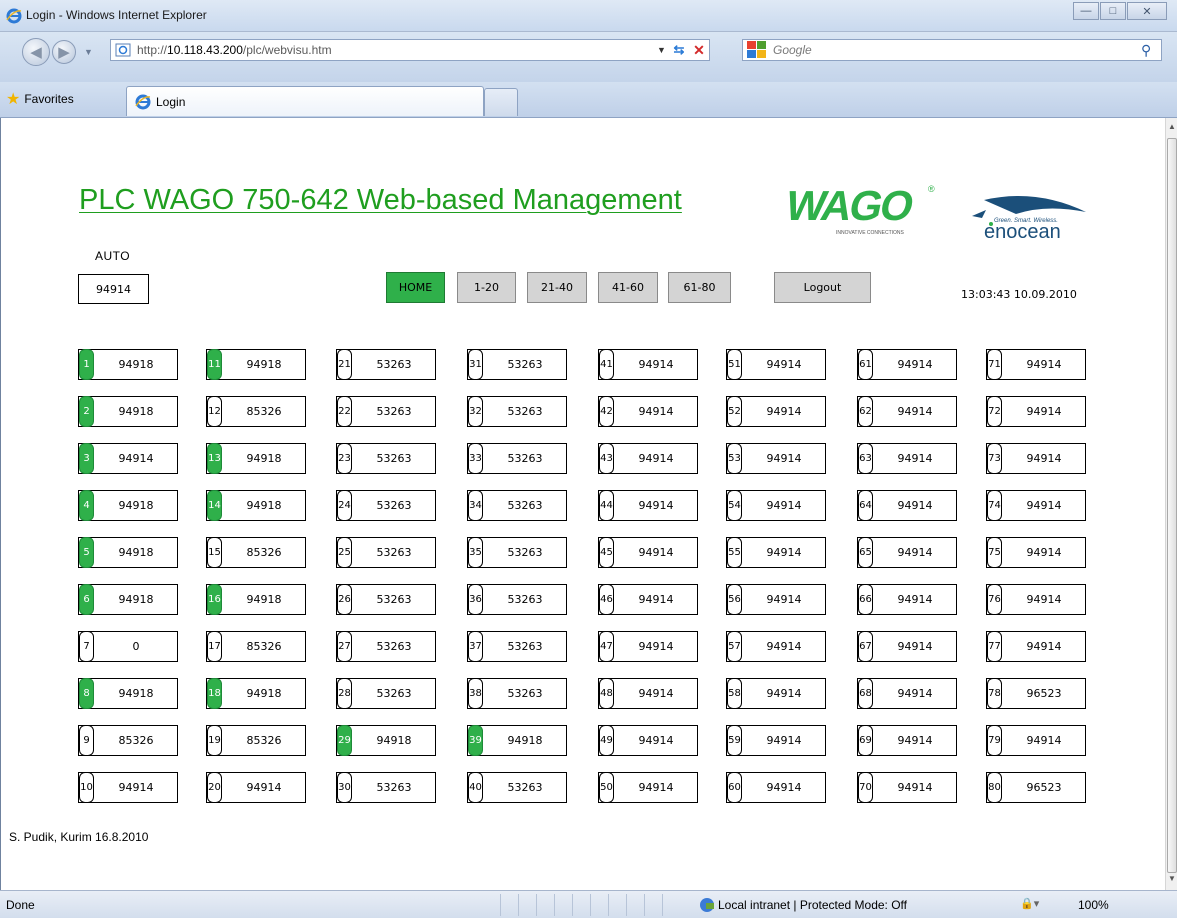 The height and width of the screenshot is (918, 1177). Describe the element at coordinates (1172, 128) in the screenshot. I see `scroll-up-icon: ▲` at that location.